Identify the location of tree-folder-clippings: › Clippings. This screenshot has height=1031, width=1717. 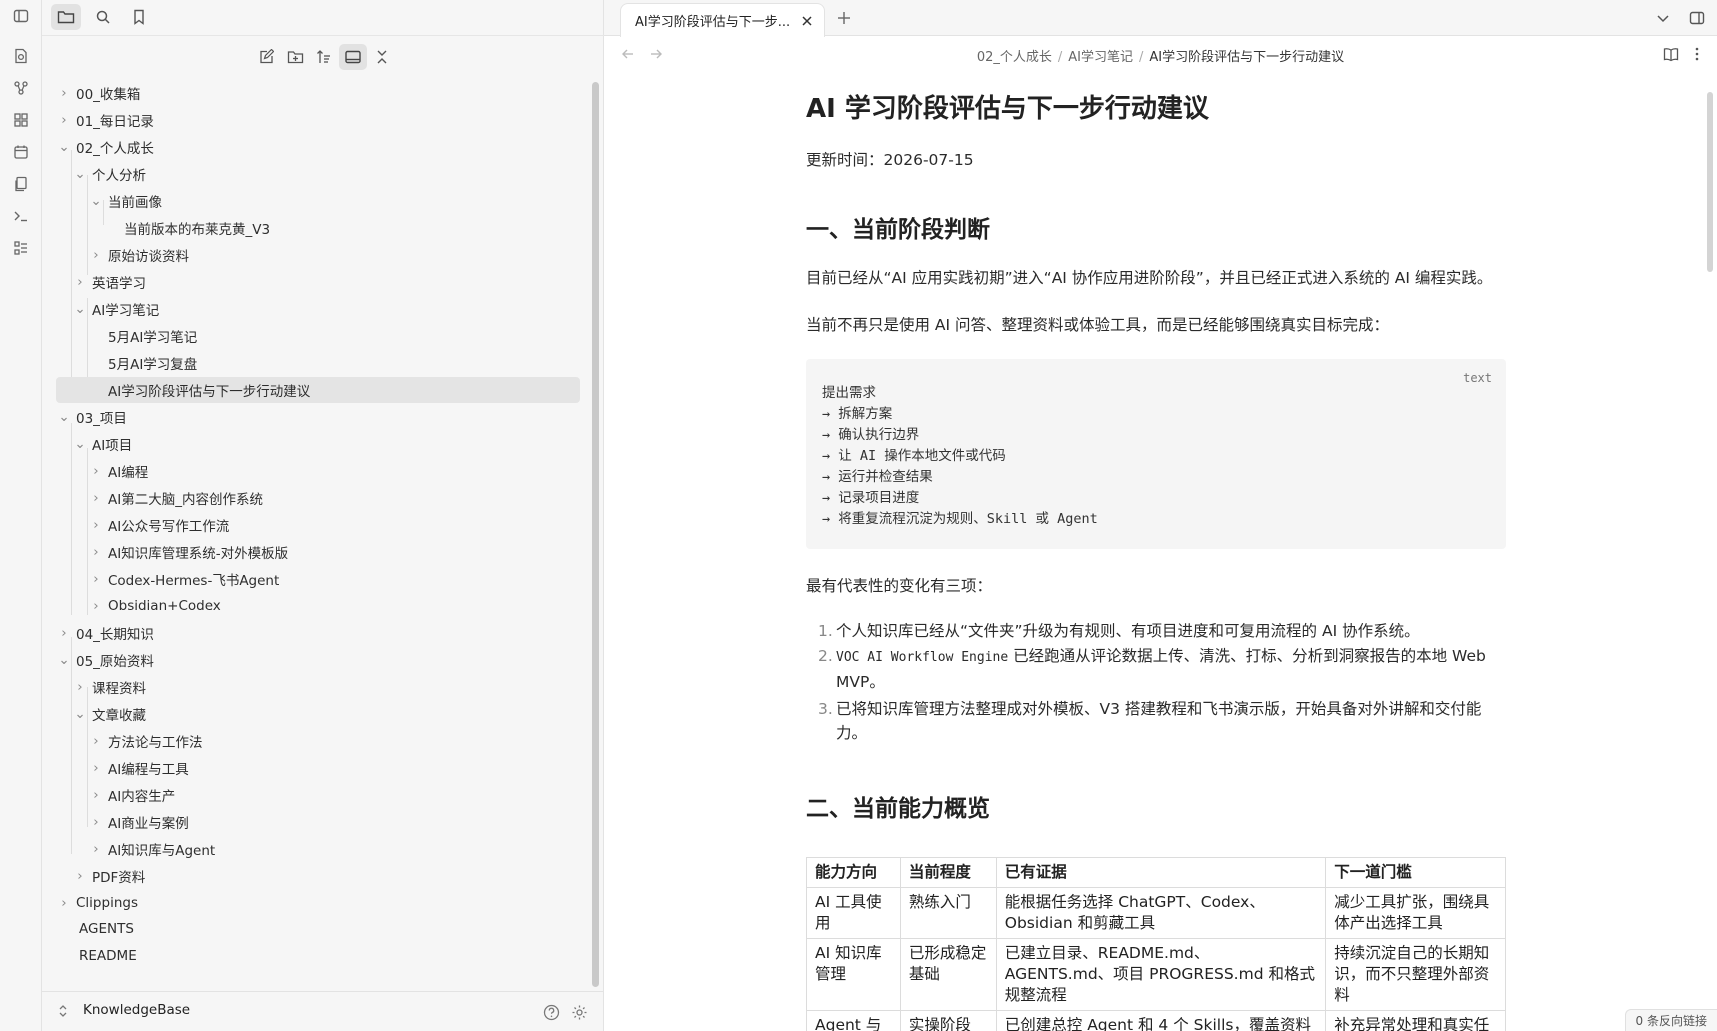
(97, 903).